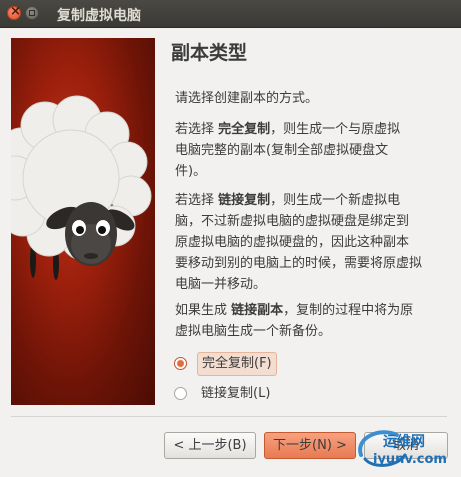  I want to click on full-clone-label: 完全复制(F), so click(237, 364).